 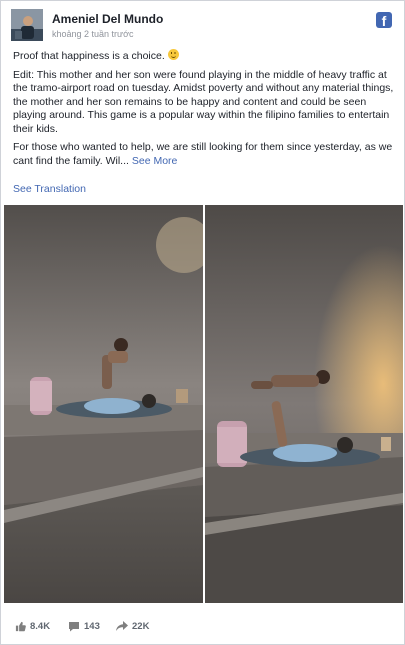 What do you see at coordinates (27, 25) in the screenshot?
I see `author-avatar` at bounding box center [27, 25].